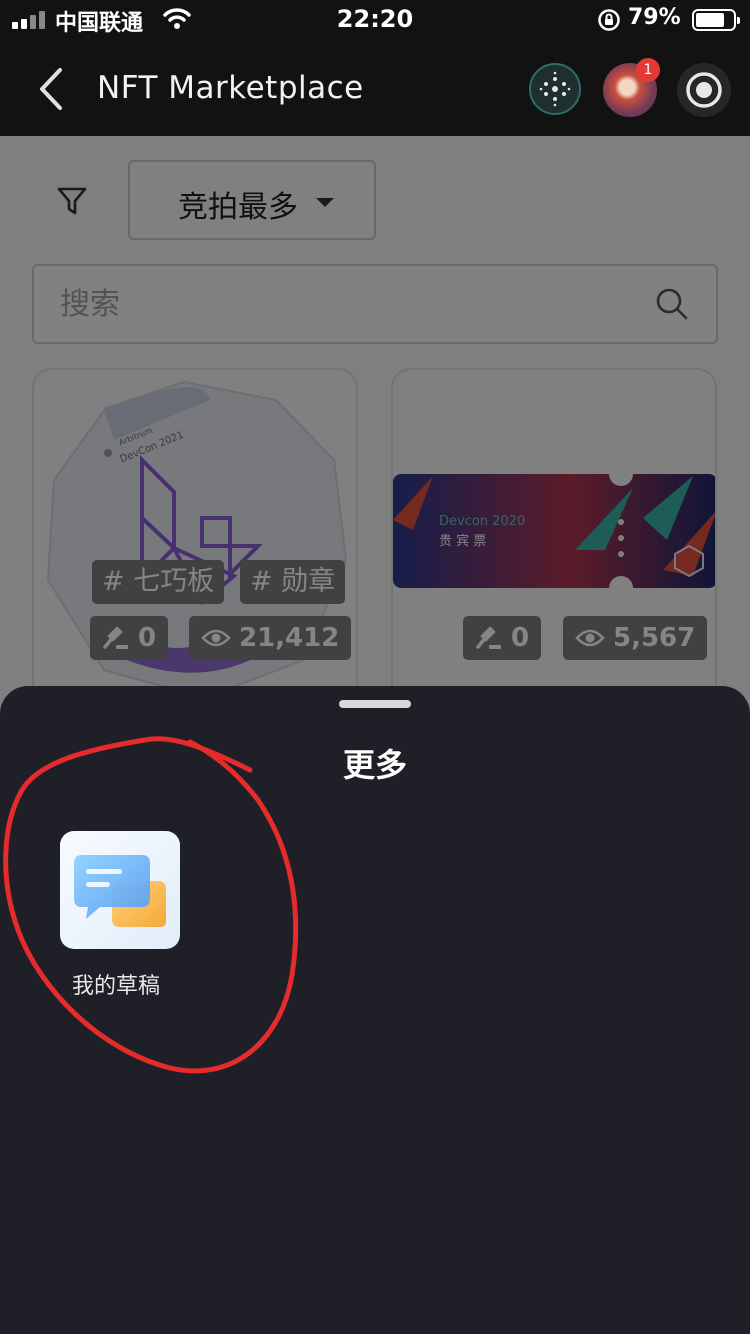 This screenshot has width=750, height=1334. I want to click on rotation-lock-icon, so click(609, 20).